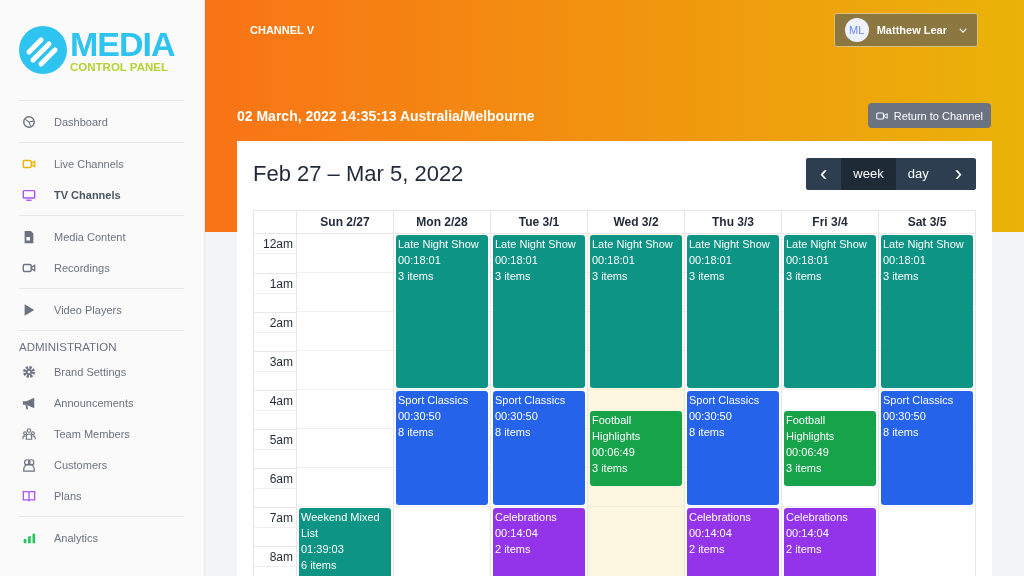 The height and width of the screenshot is (576, 1024). I want to click on sidebar-item: Announcements, so click(101, 402).